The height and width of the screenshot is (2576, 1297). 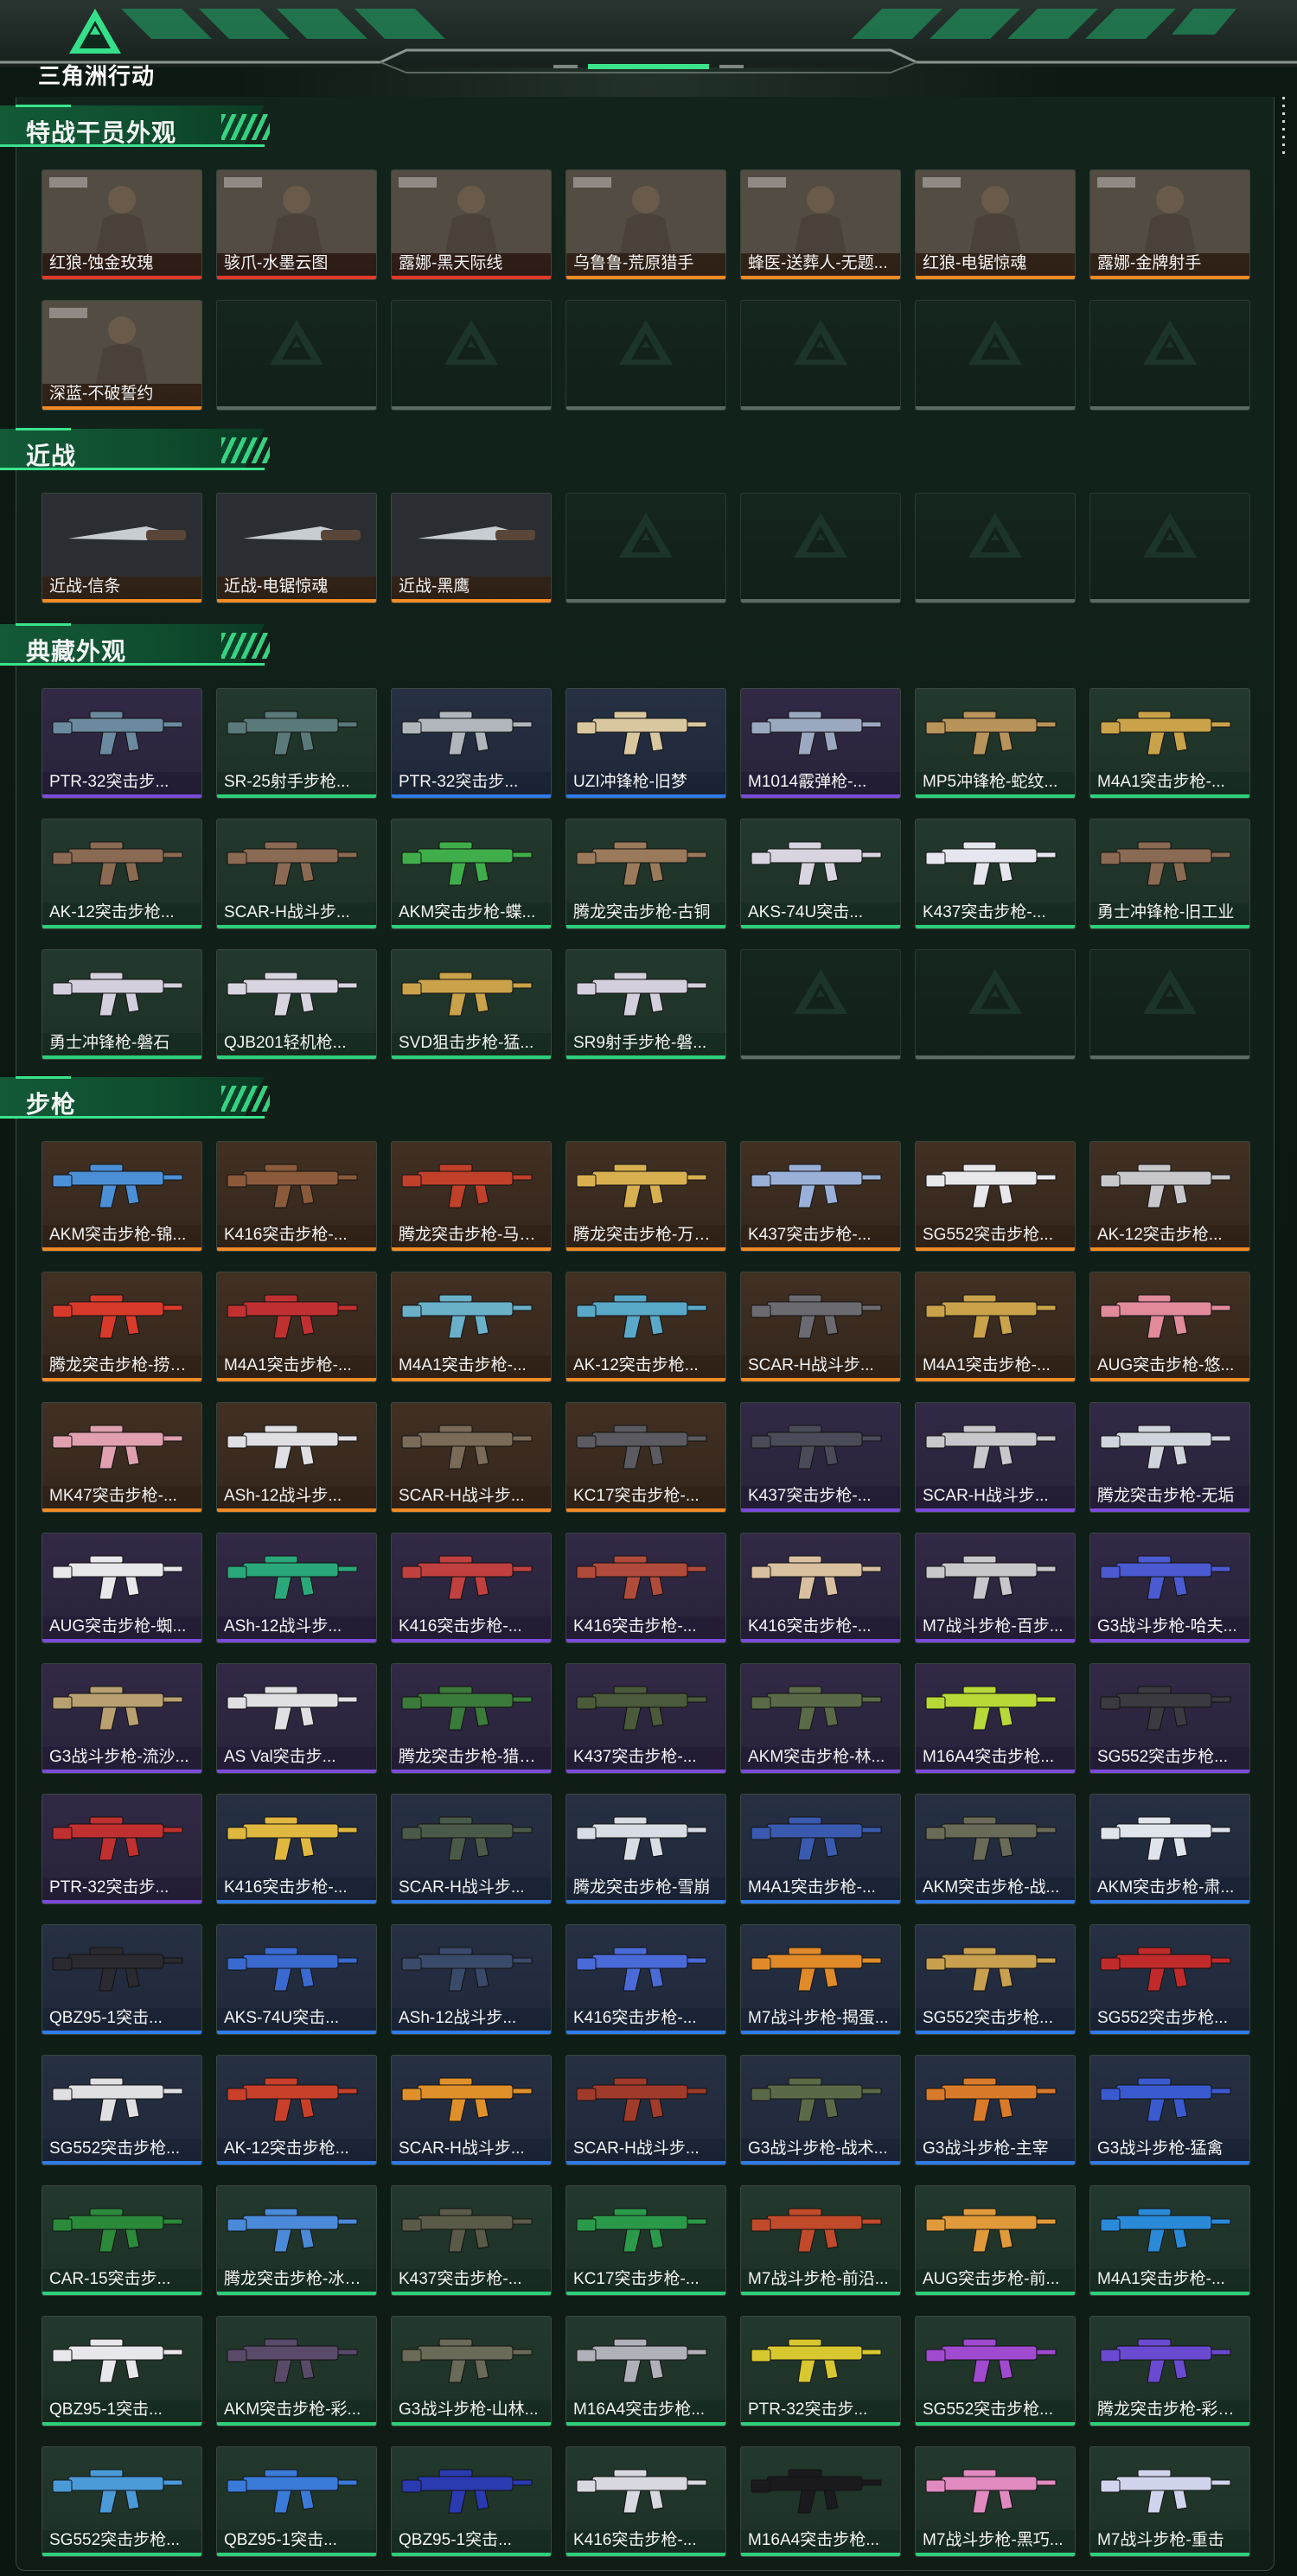 I want to click on skin-card: UZI冲锋枪-旧梦, so click(x=646, y=743).